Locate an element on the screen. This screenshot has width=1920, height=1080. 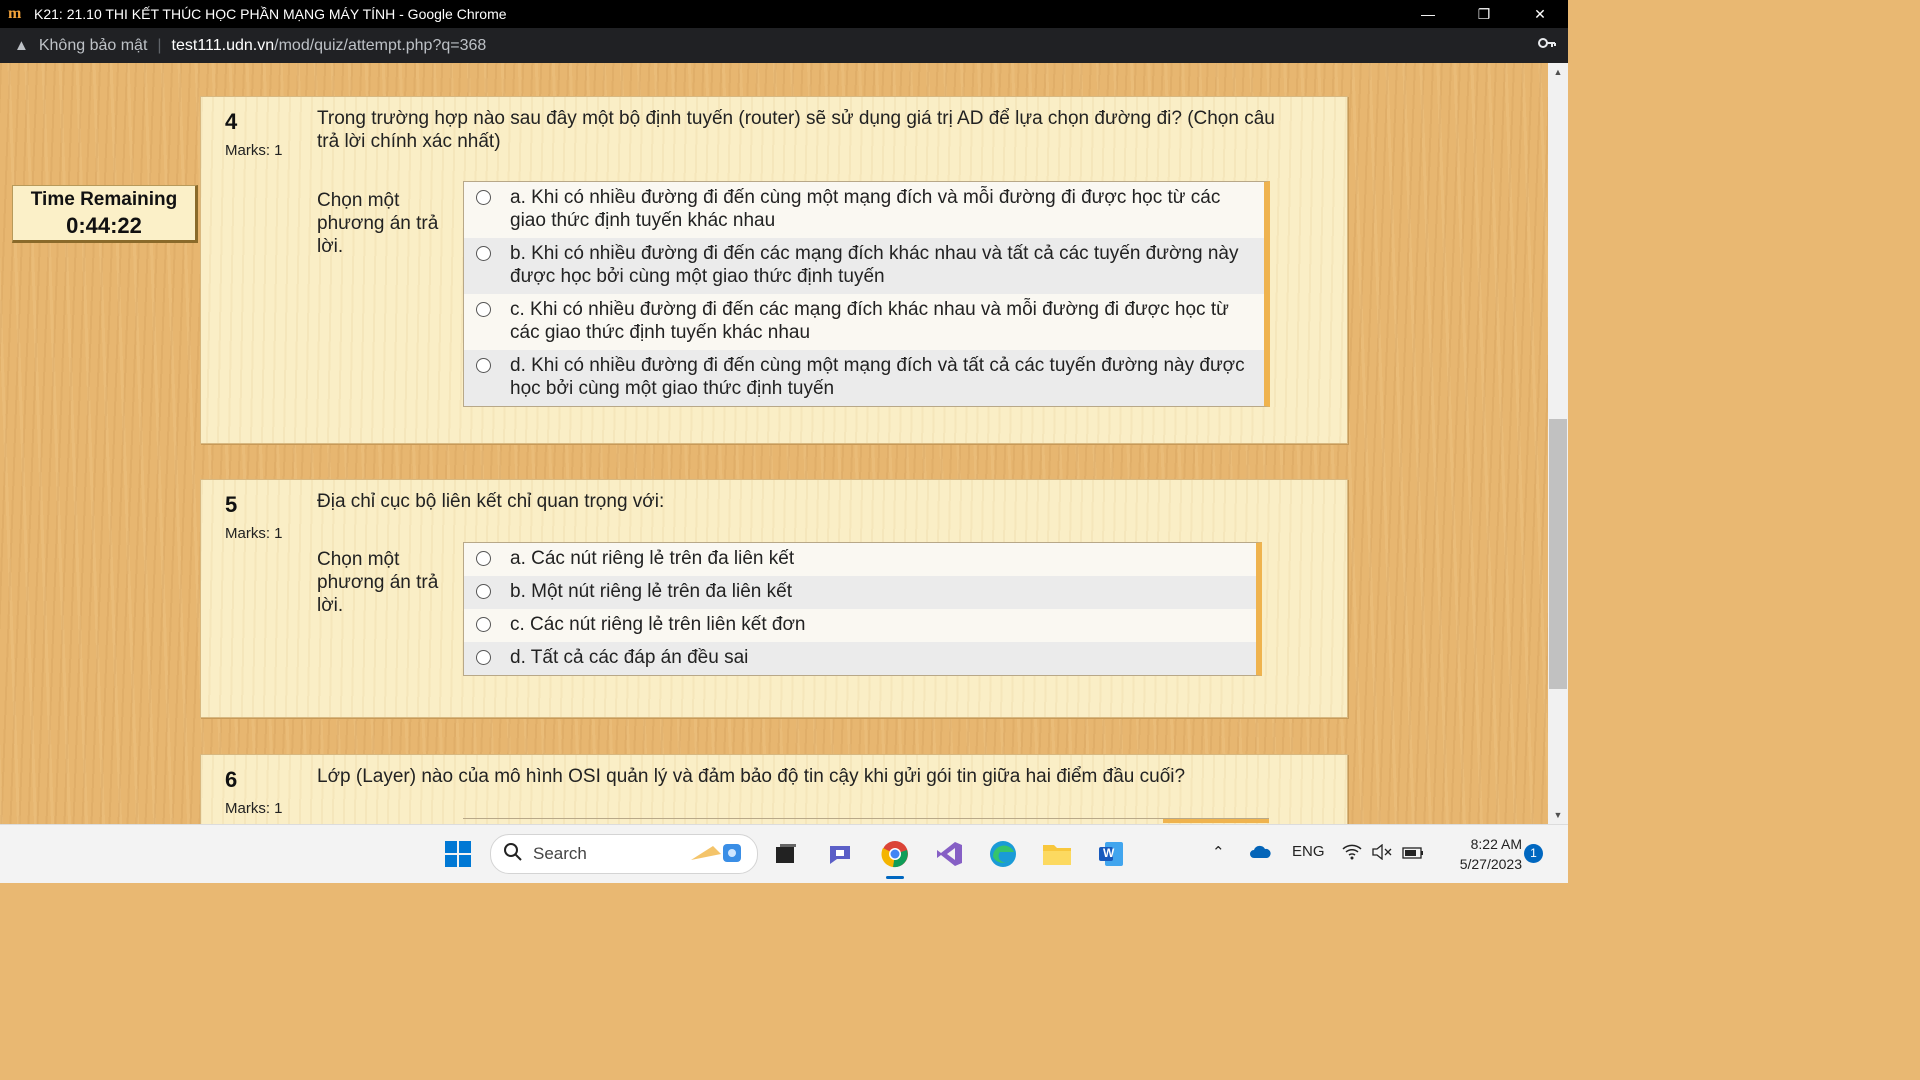
security-label: Không bảo mật is located at coordinates (93, 46).